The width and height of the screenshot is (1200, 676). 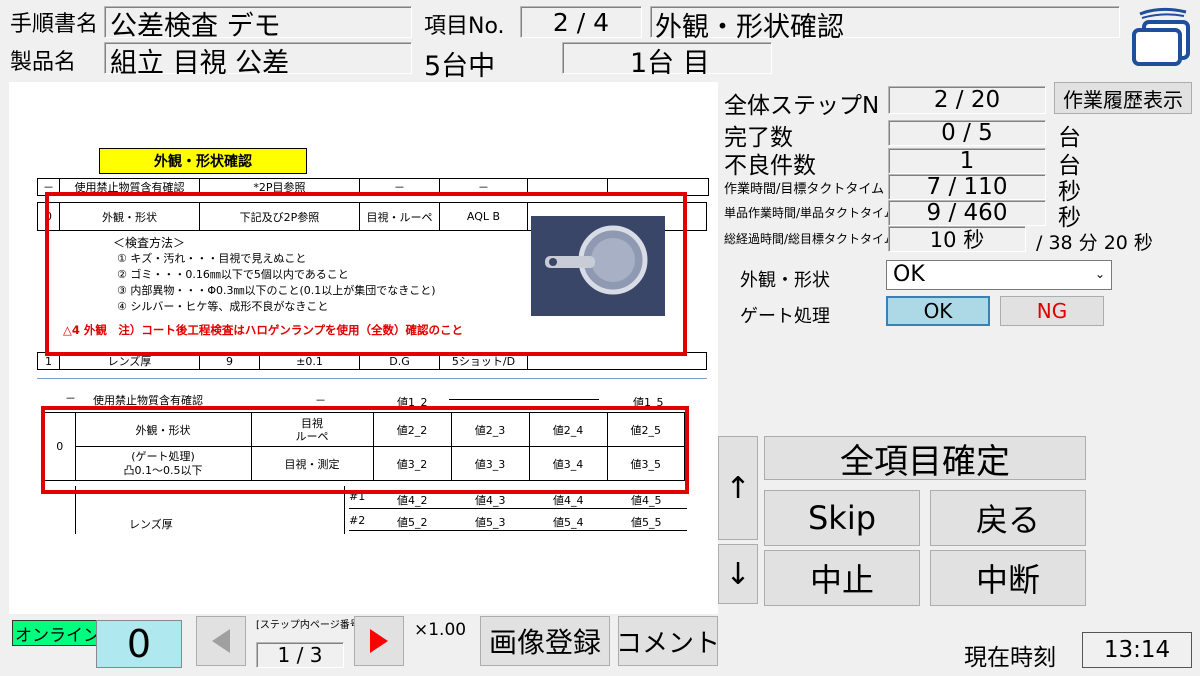 I want to click on stop-button: 中止, so click(x=842, y=578).